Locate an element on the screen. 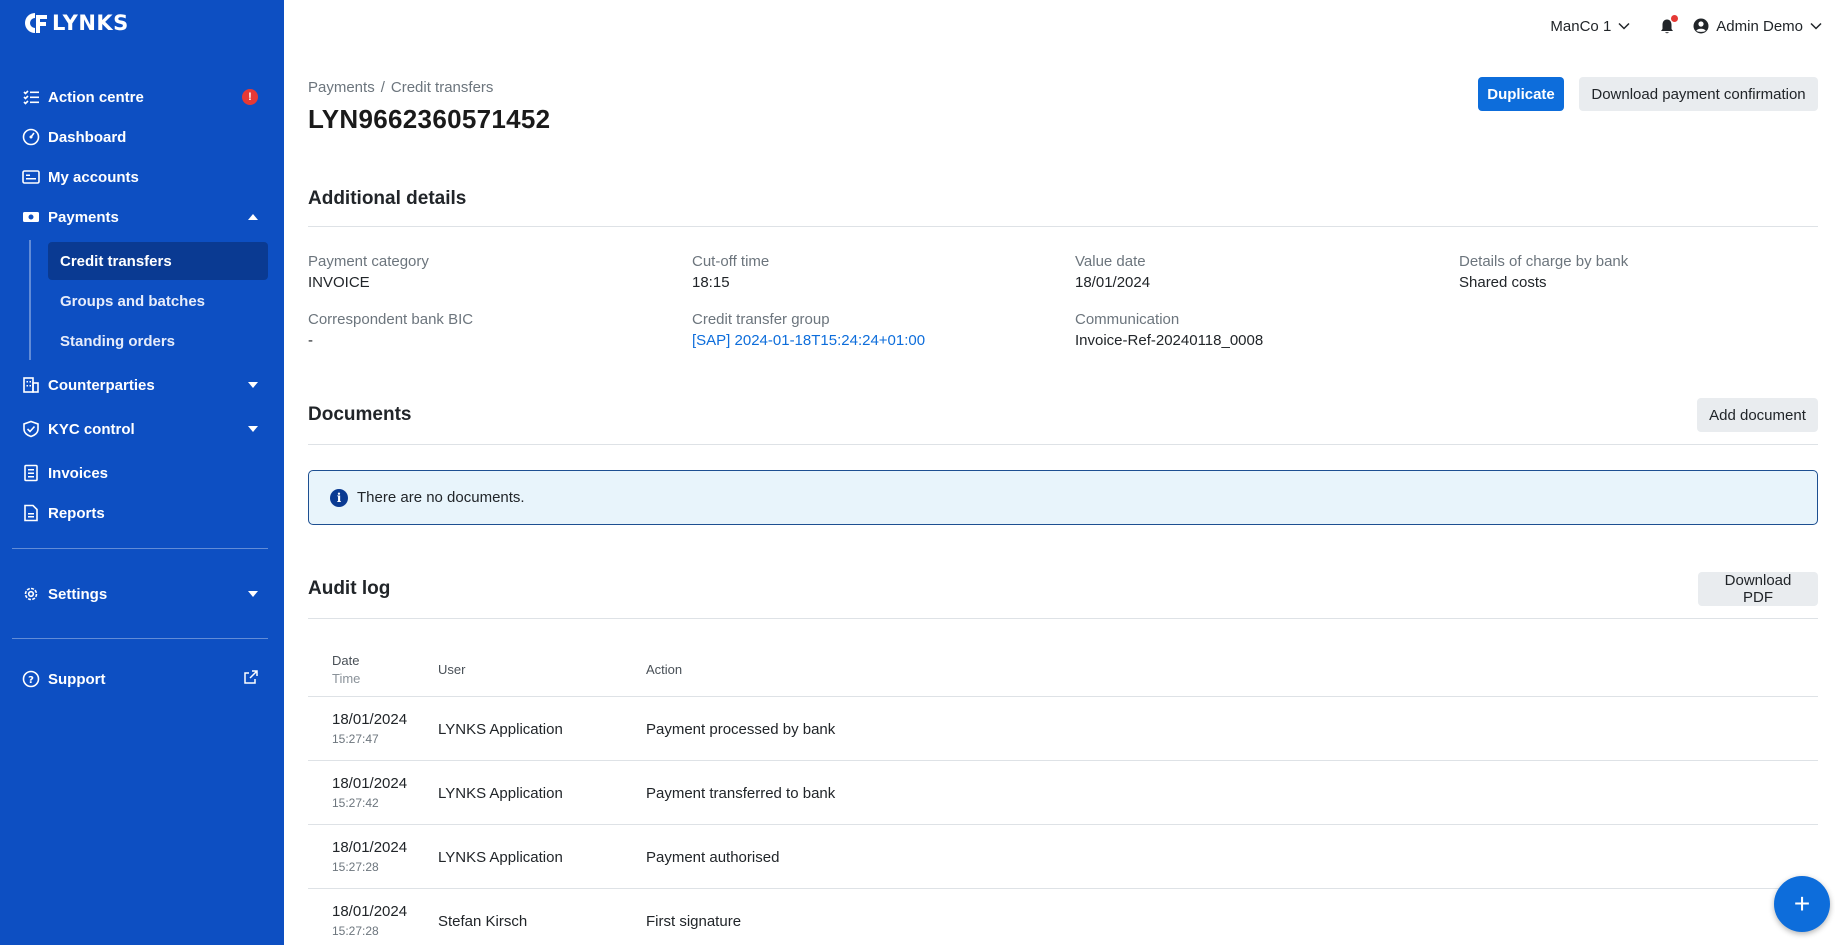 The width and height of the screenshot is (1835, 945). column-header-date: Date Time is located at coordinates (346, 669).